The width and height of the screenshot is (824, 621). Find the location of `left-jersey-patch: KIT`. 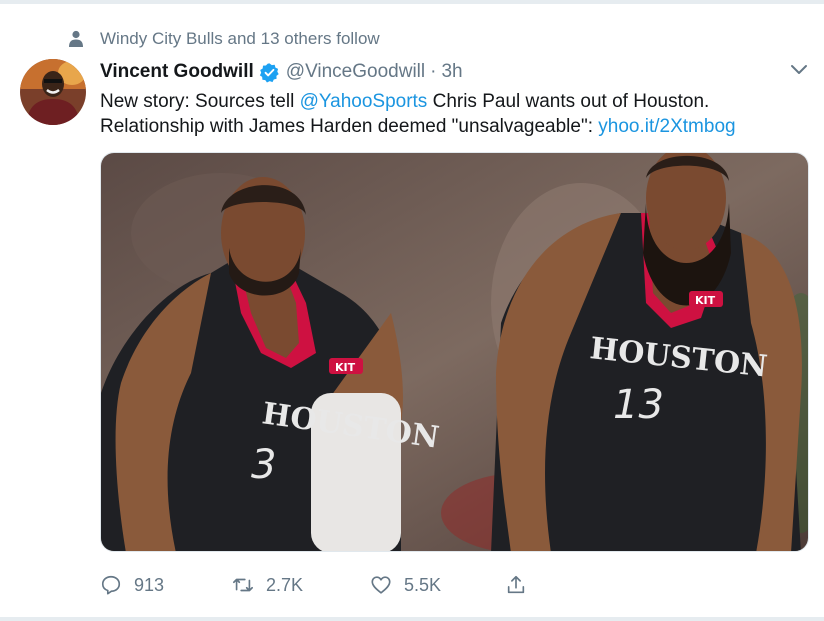

left-jersey-patch: KIT is located at coordinates (345, 367).